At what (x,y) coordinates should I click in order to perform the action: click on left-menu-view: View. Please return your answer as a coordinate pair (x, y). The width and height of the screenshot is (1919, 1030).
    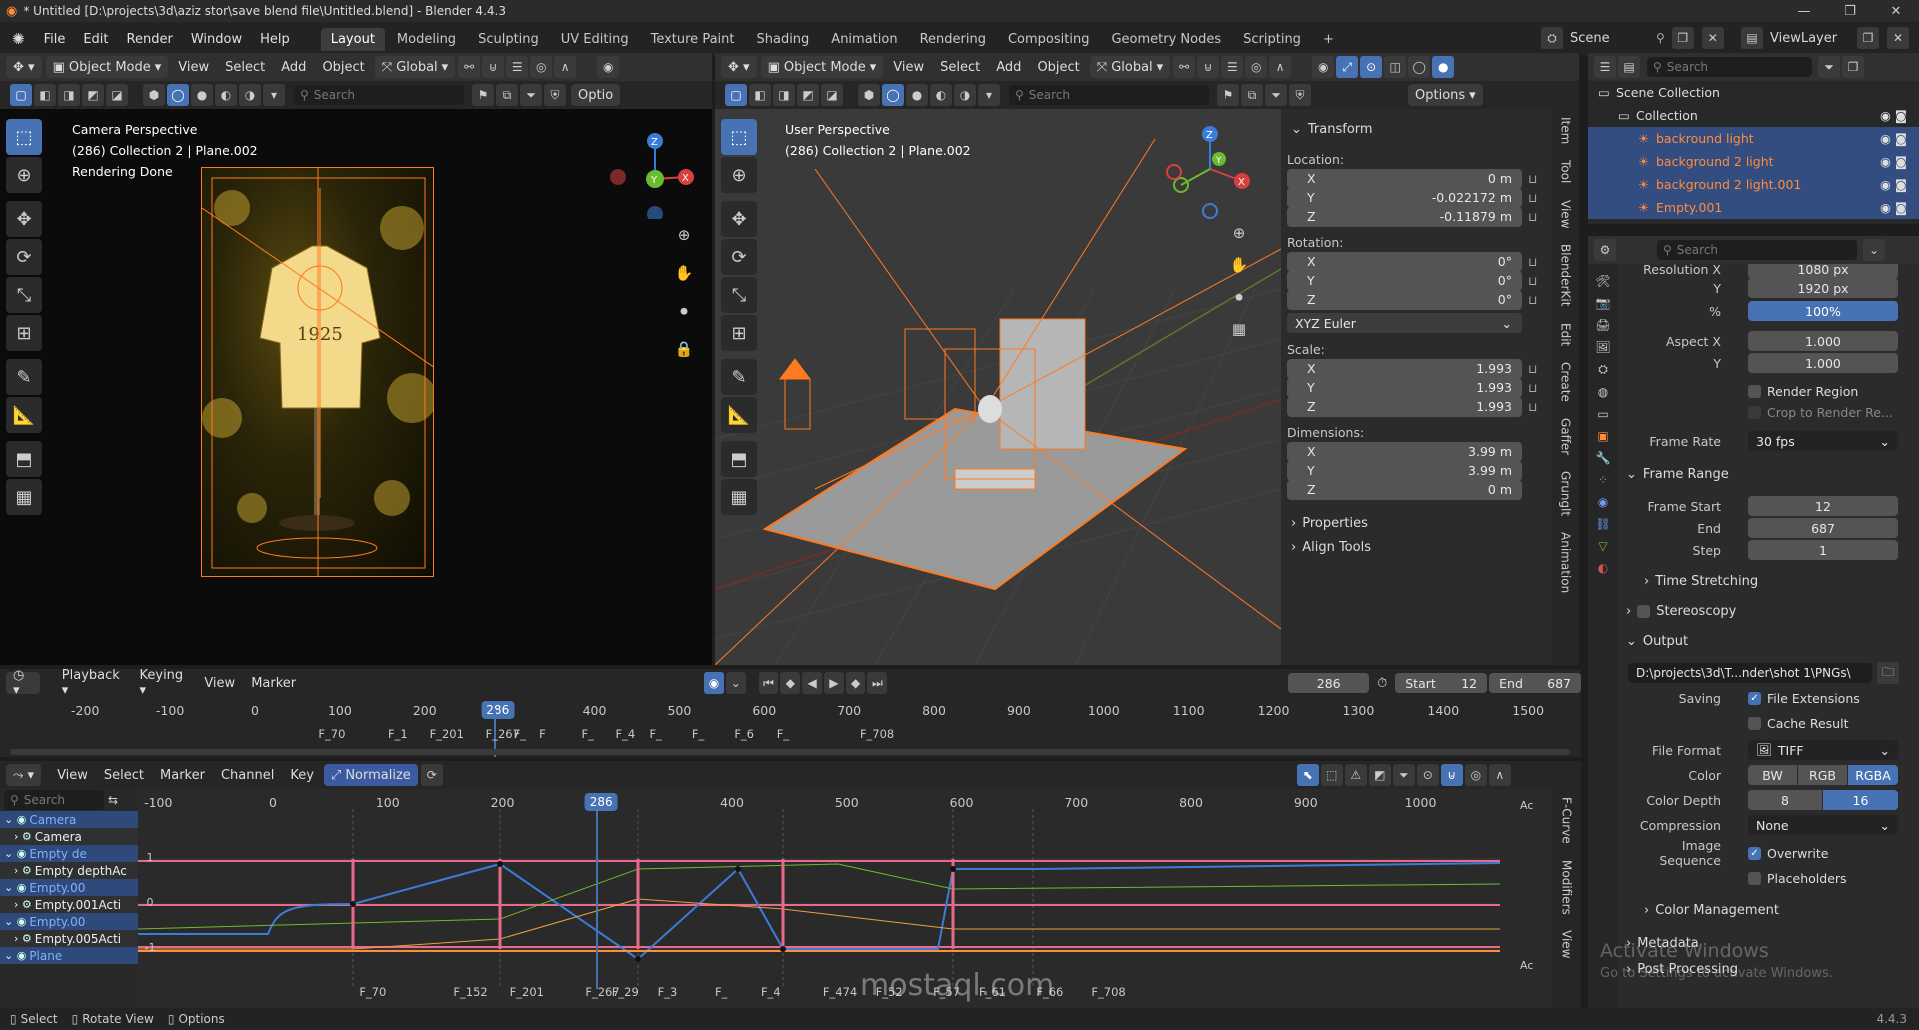
    Looking at the image, I should click on (193, 67).